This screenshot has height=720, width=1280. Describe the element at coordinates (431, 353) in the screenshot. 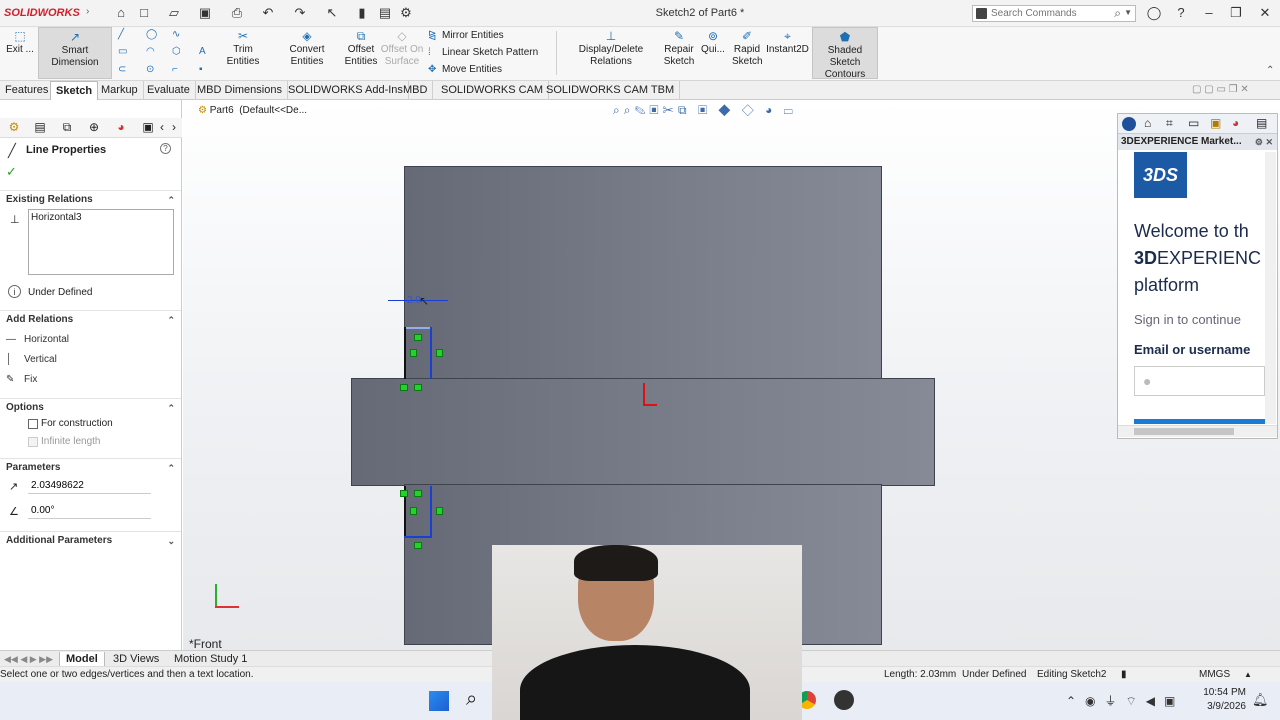

I see `sketch-line-right` at that location.